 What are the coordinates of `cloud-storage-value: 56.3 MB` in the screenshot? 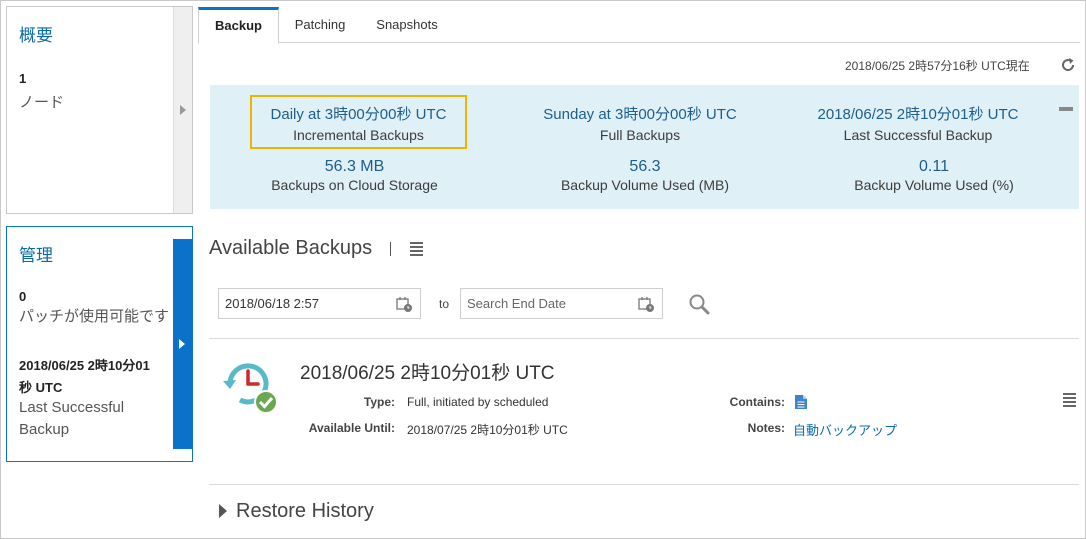 It's located at (354, 166).